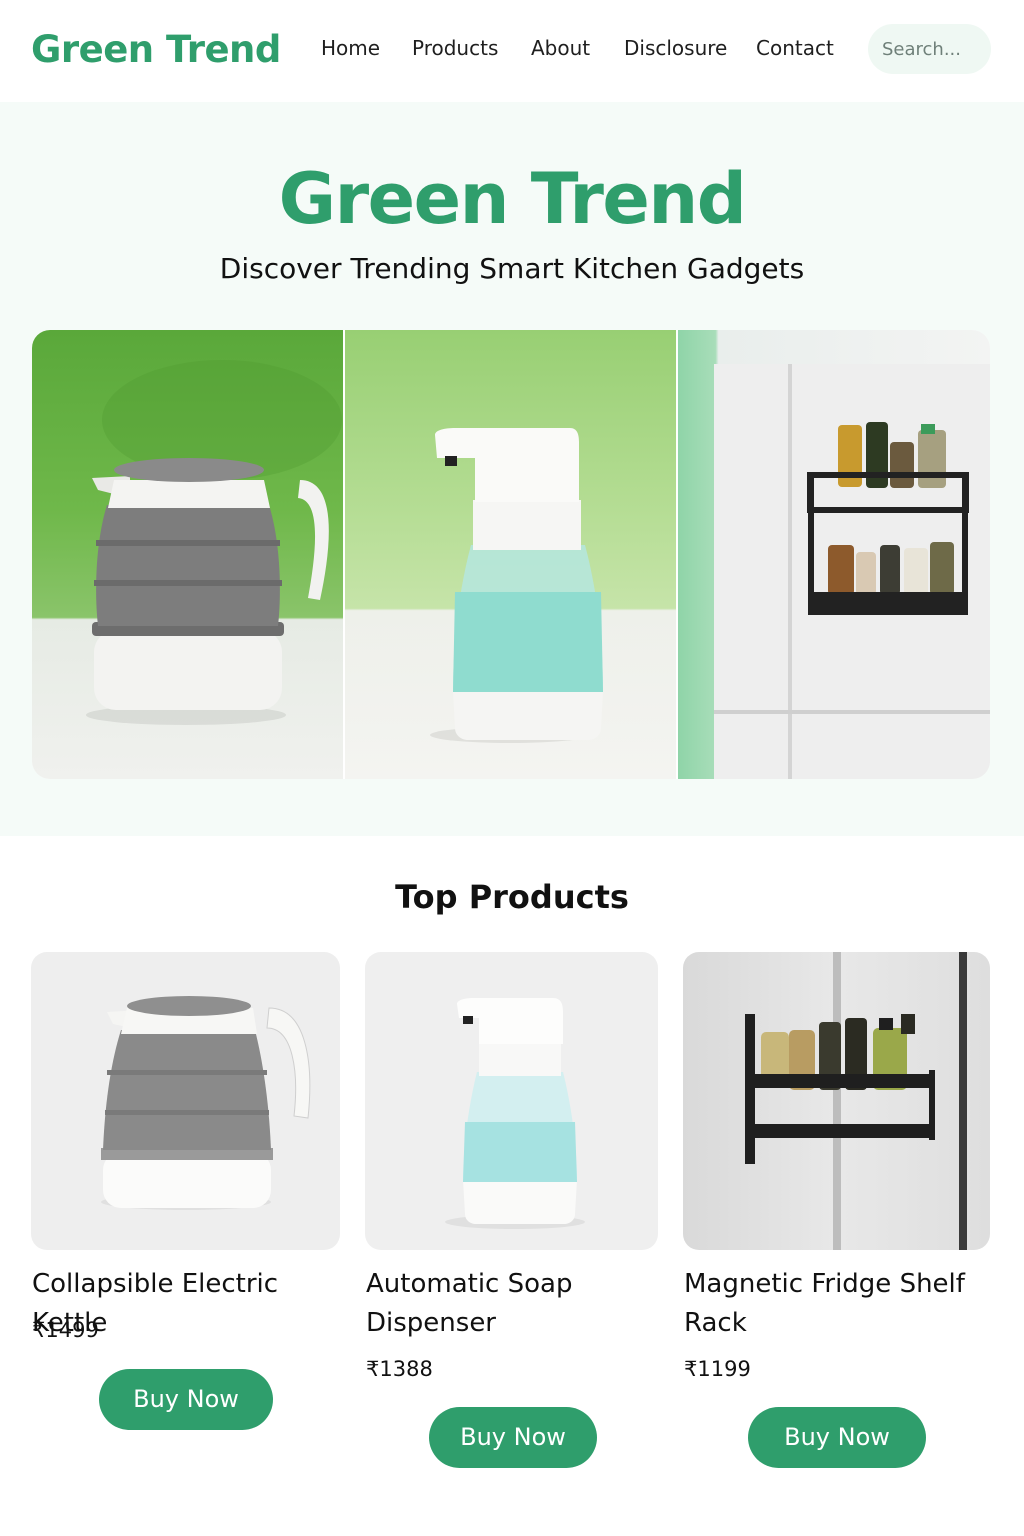 This screenshot has height=1536, width=1024. I want to click on product-price: ₹1499, so click(65, 1330).